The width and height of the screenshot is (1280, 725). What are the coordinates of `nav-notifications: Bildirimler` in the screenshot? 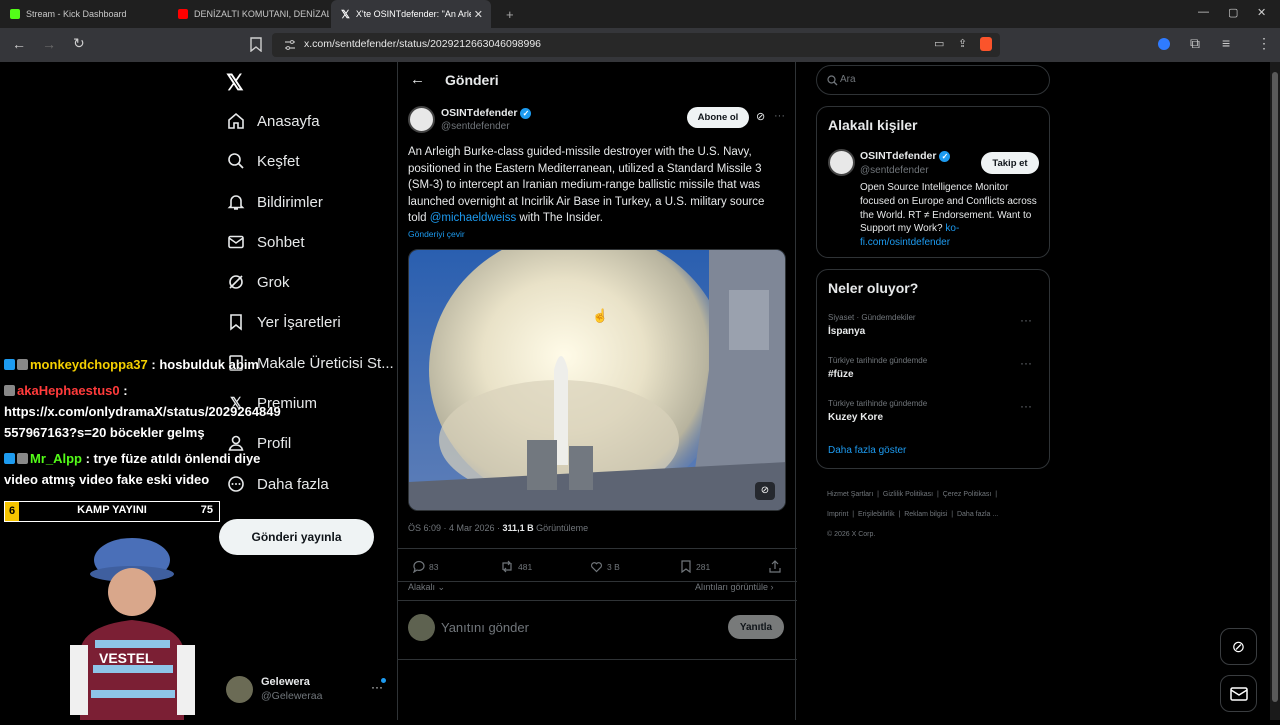 It's located at (274, 202).